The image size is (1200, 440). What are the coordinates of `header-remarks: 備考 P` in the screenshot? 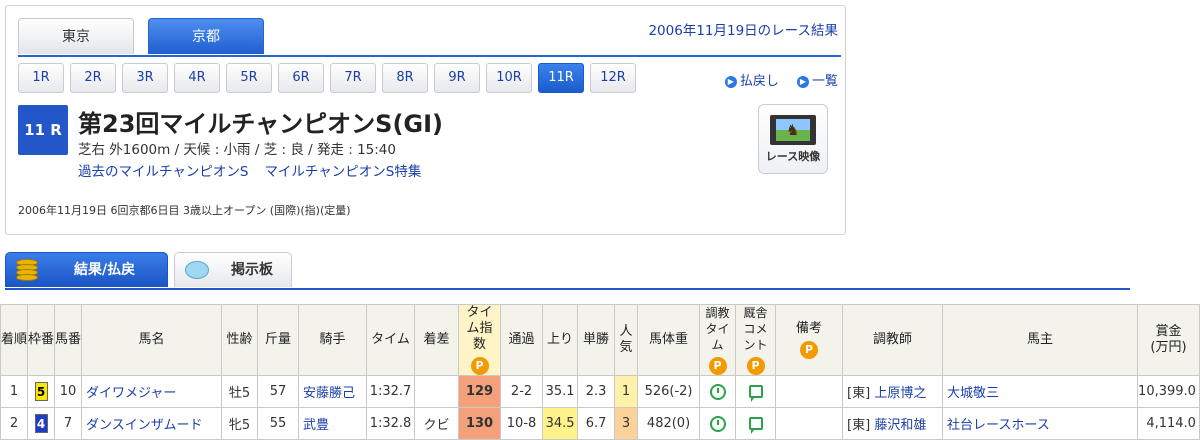 It's located at (809, 340).